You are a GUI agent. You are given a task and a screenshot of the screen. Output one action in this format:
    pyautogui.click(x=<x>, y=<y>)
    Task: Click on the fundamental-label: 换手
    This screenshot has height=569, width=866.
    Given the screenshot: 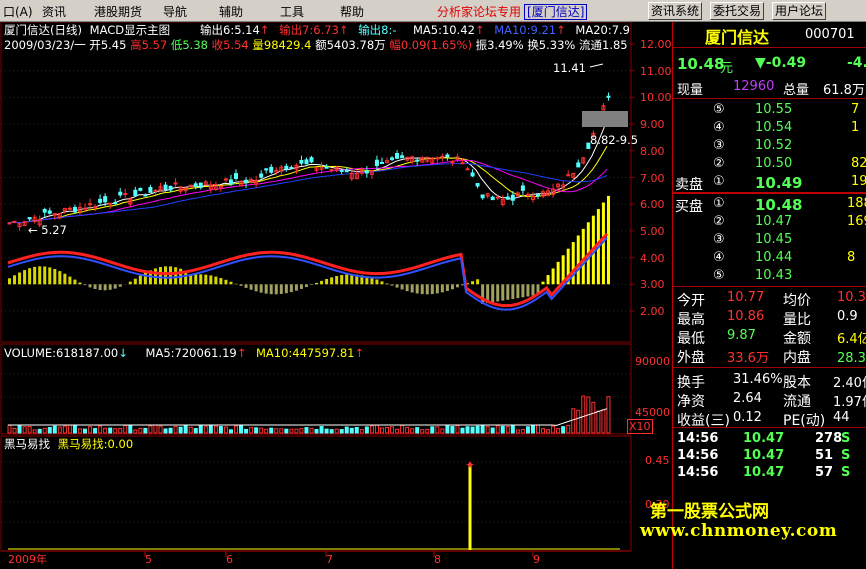 What is the action you would take?
    pyautogui.click(x=691, y=383)
    